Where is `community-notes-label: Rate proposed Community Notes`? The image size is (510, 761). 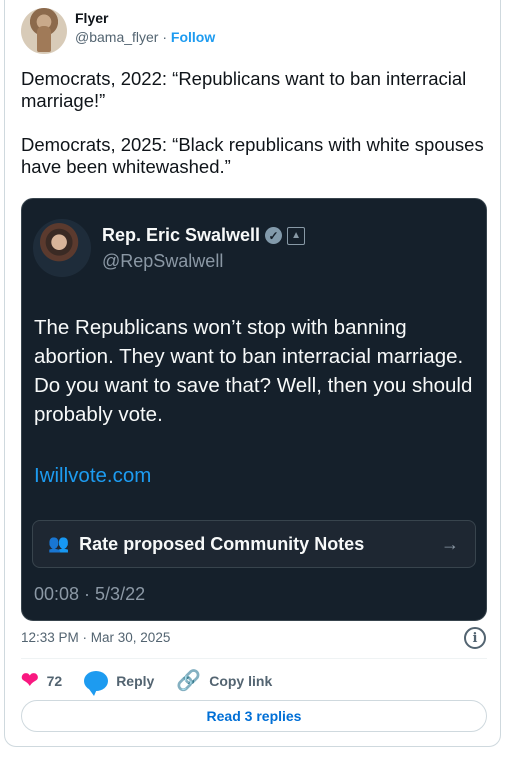
community-notes-label: Rate proposed Community Notes is located at coordinates (222, 543).